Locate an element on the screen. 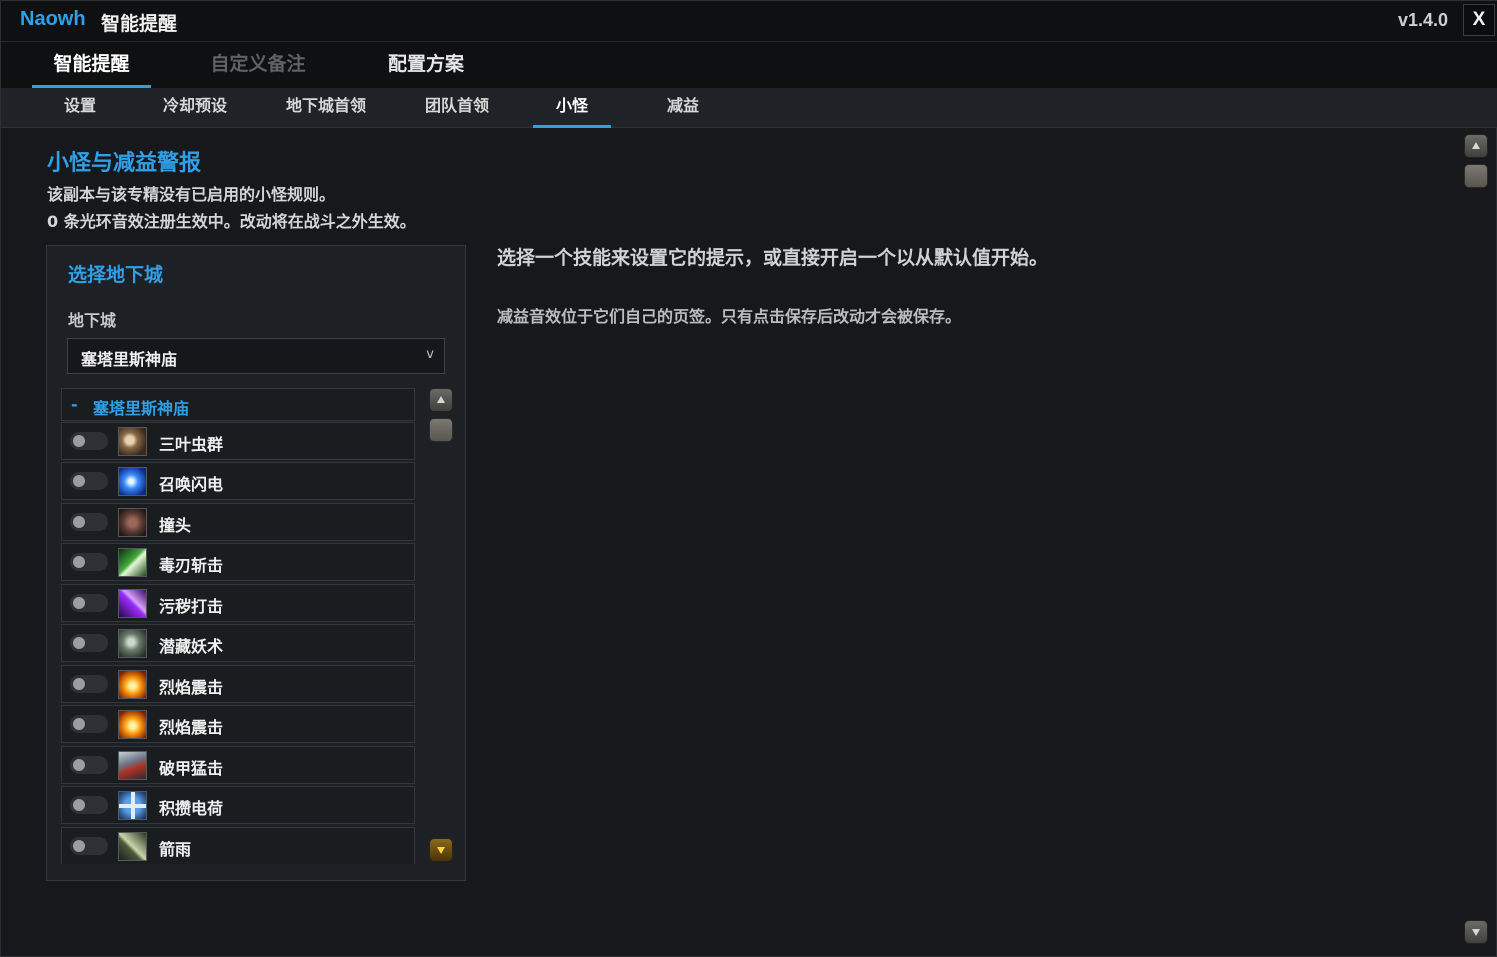  spell-name: 破甲猛击 is located at coordinates (191, 768).